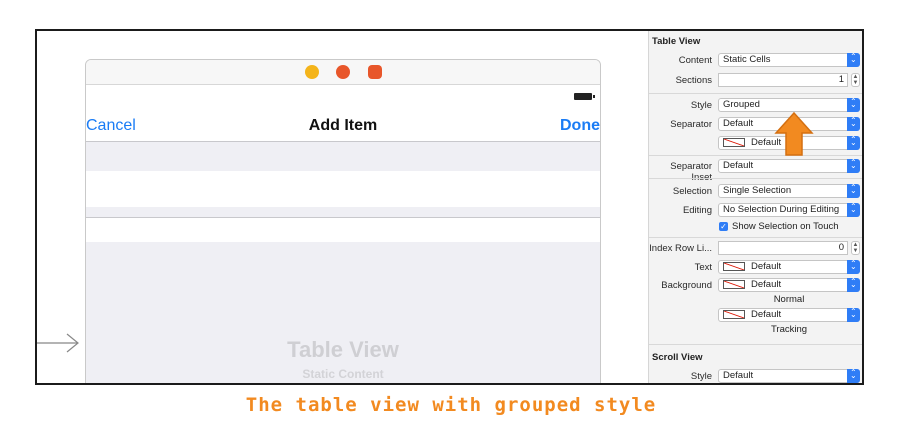  What do you see at coordinates (343, 374) in the screenshot?
I see `placeholder-subtitle: Static Content` at bounding box center [343, 374].